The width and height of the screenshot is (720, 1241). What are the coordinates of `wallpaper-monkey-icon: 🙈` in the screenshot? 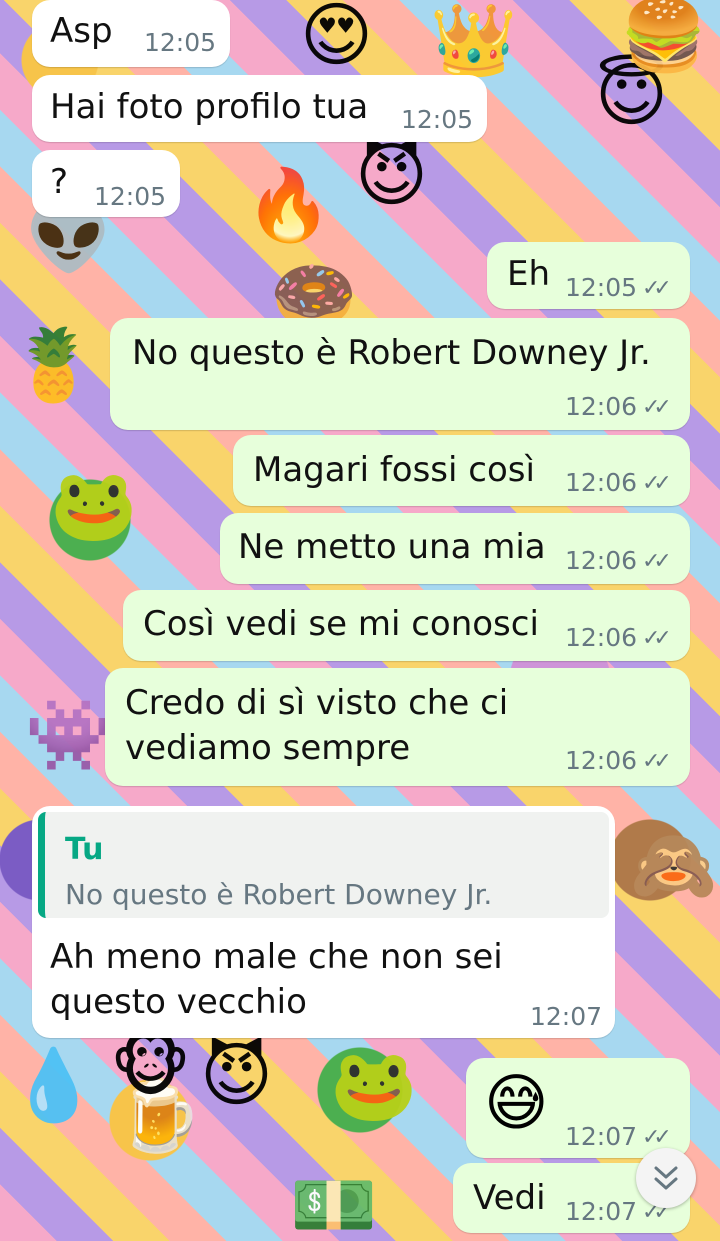 It's located at (674, 865).